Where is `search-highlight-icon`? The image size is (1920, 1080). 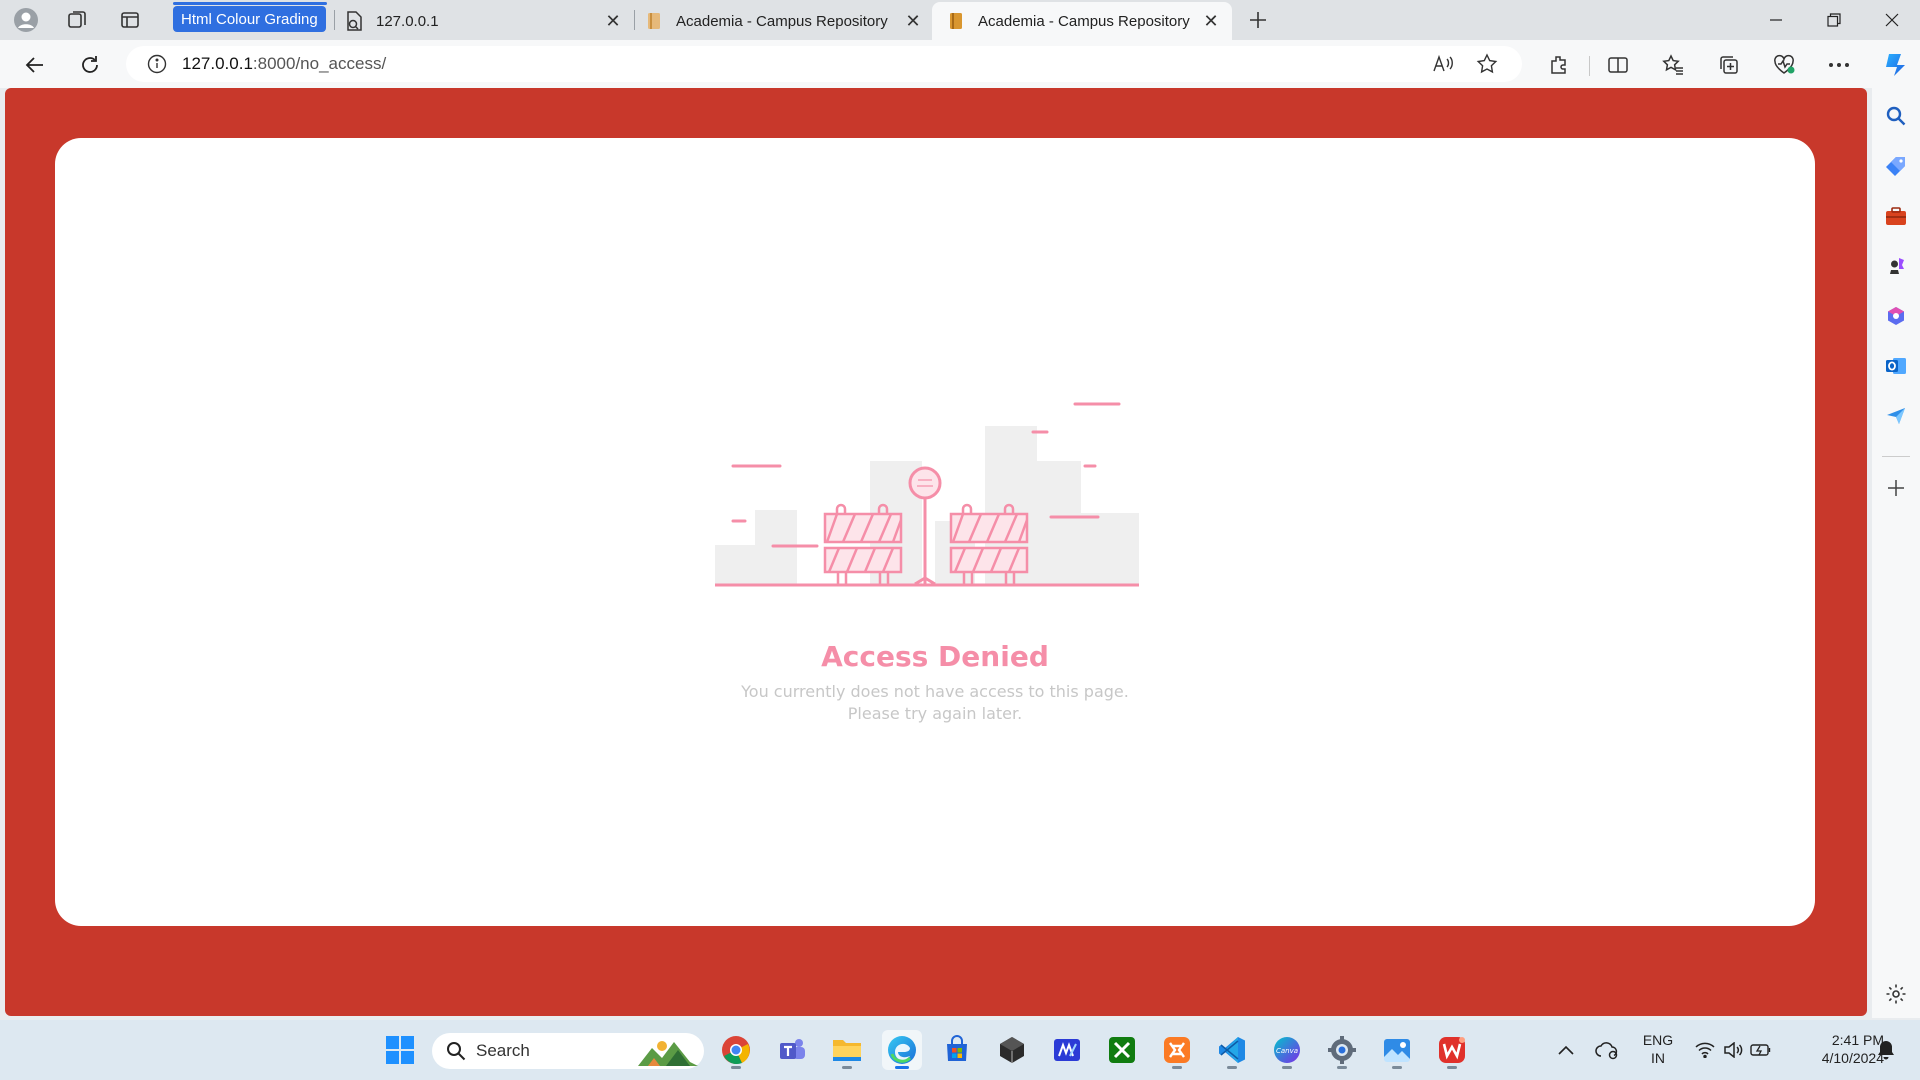
search-highlight-icon is located at coordinates (668, 1053).